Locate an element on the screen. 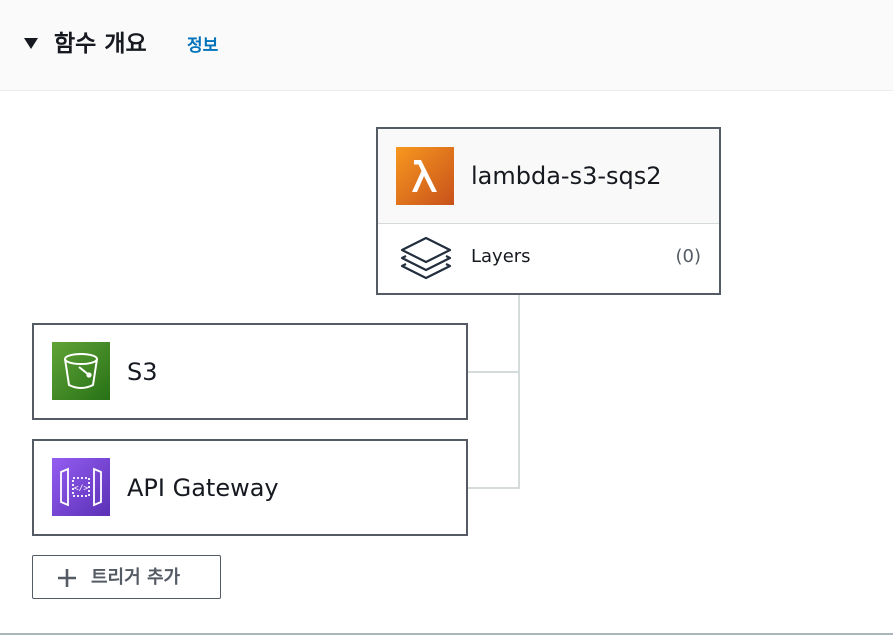 The height and width of the screenshot is (637, 893). function-name: lambda-s3-sqs2 is located at coordinates (566, 176).